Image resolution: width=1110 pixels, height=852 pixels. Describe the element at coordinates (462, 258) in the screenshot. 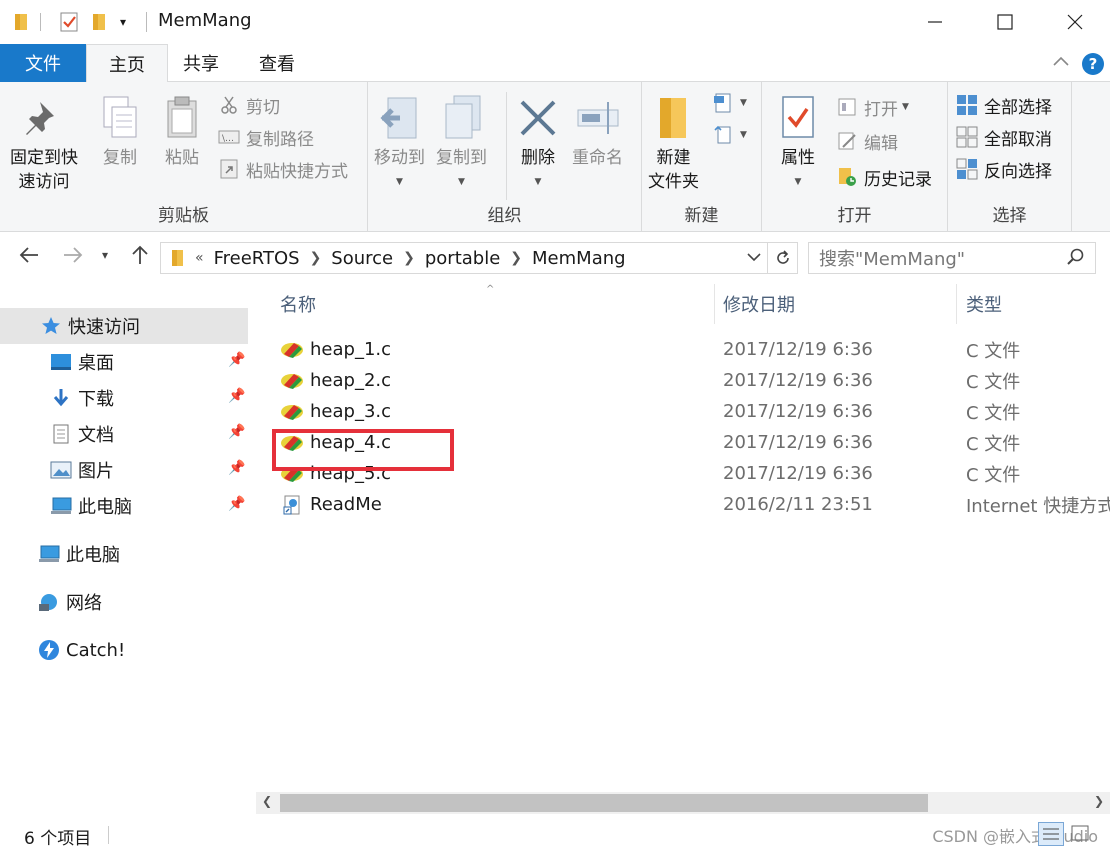

I see `breadcrumb-portable: portable` at that location.